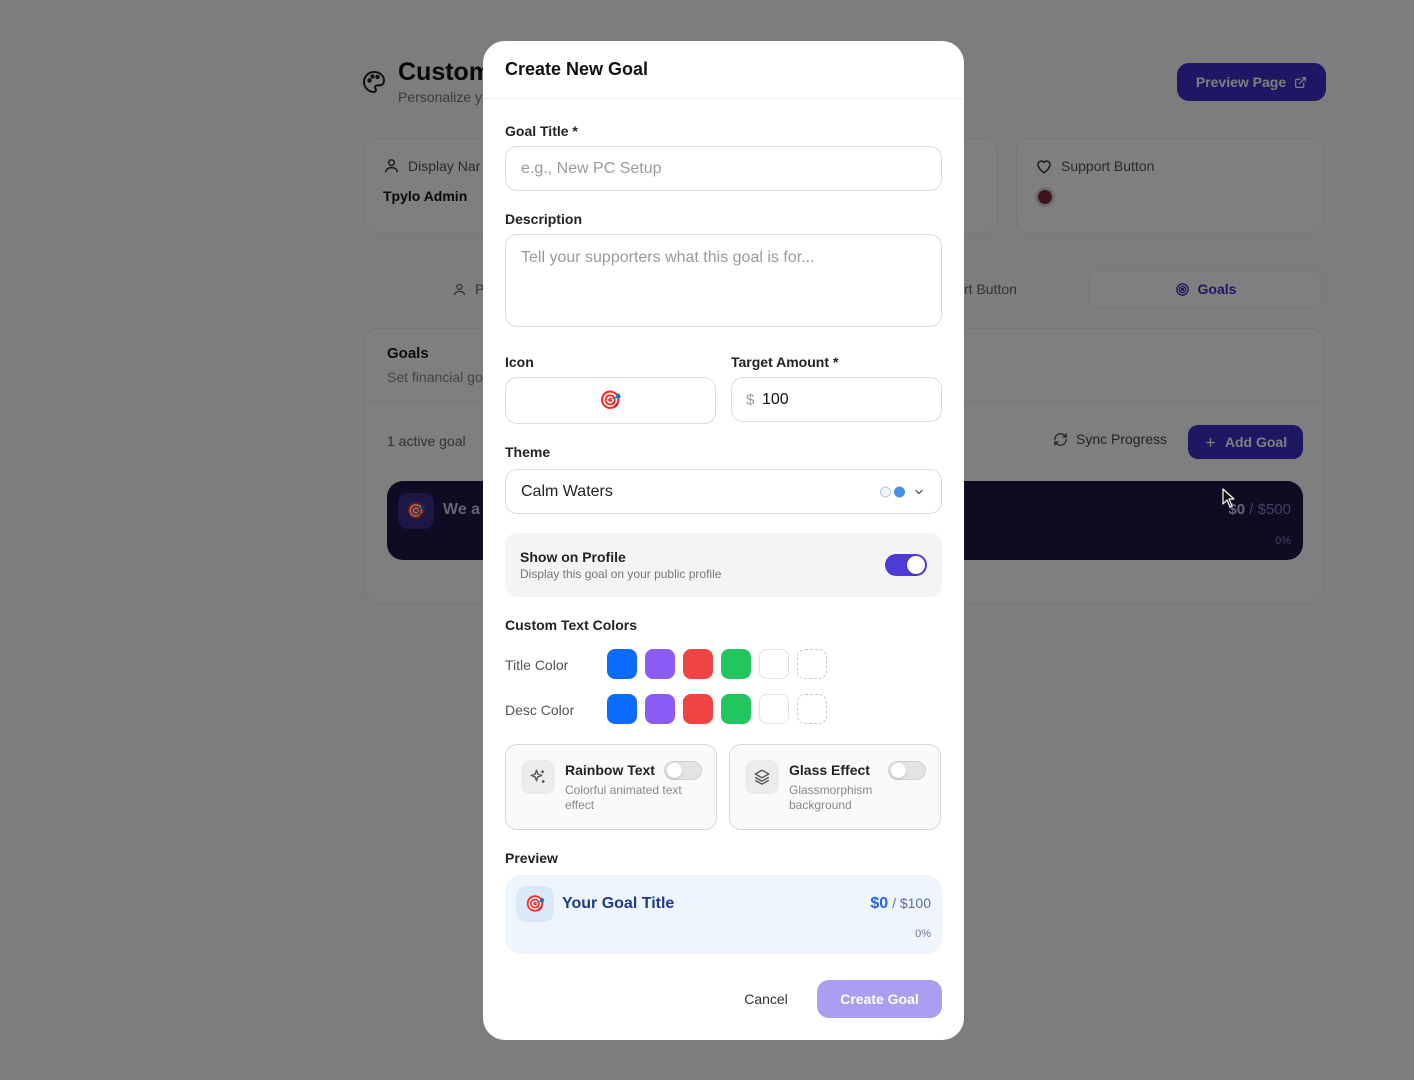  What do you see at coordinates (879, 903) in the screenshot?
I see `preview-current-amount: $0` at bounding box center [879, 903].